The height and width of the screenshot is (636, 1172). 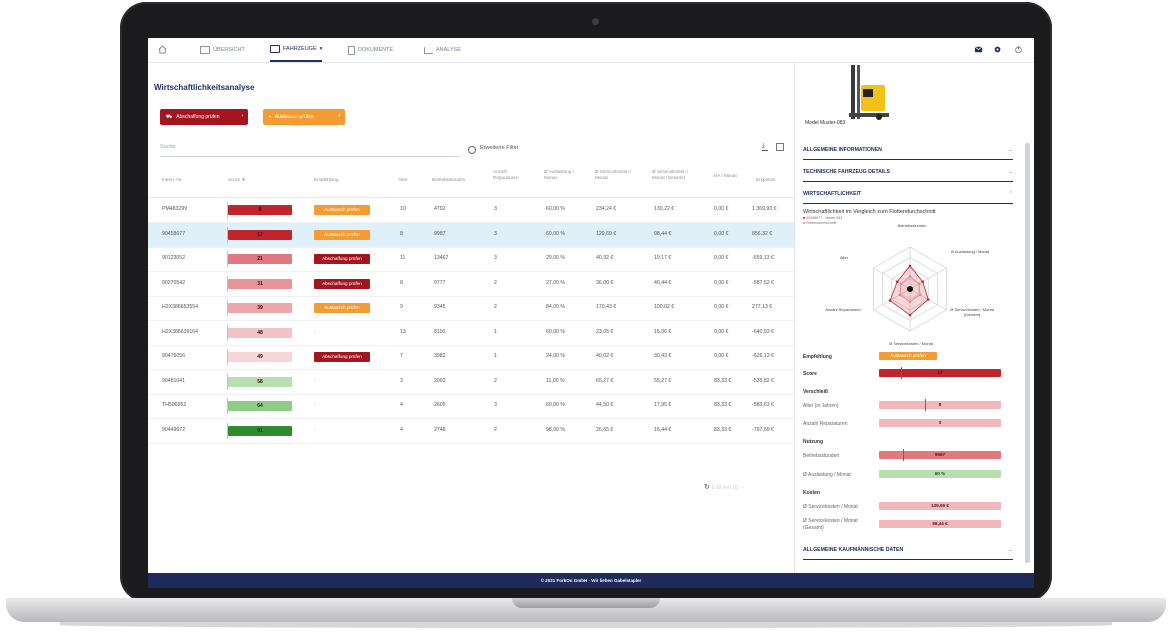 What do you see at coordinates (908, 153) in the screenshot?
I see `section-general-info: ALLGEMEINE INFORMATIONEN ⌄` at bounding box center [908, 153].